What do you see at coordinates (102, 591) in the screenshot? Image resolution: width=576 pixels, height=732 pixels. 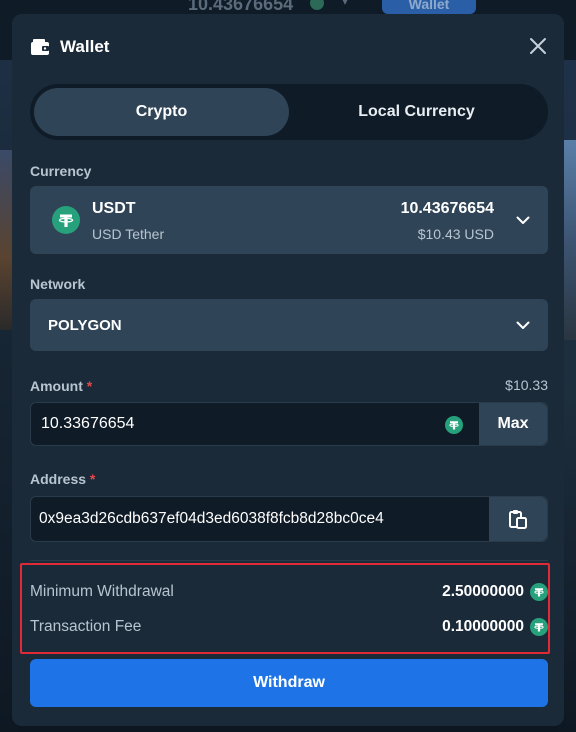 I see `min-withdrawal-label: Minimum Withdrawal` at bounding box center [102, 591].